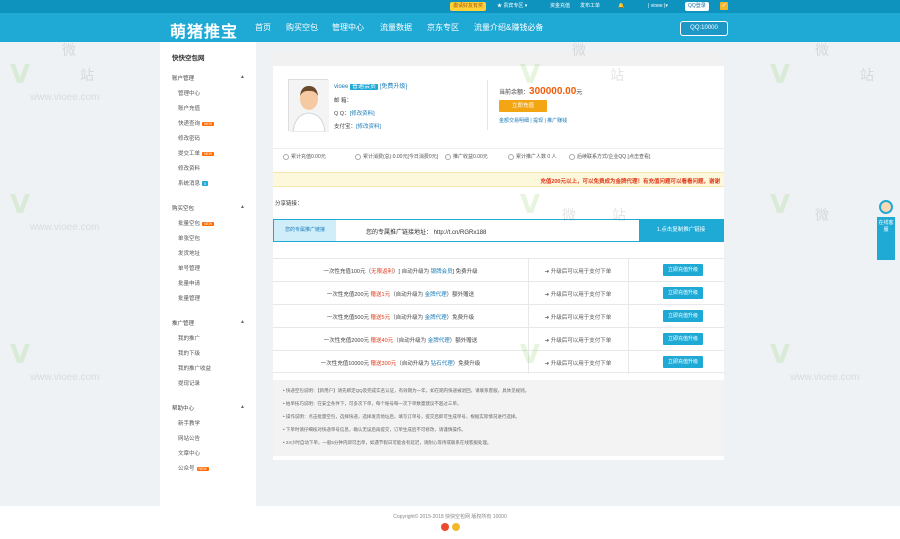 This screenshot has width=900, height=539. Describe the element at coordinates (189, 224) in the screenshot. I see `sidebar-item-label: 批量空包` at that location.